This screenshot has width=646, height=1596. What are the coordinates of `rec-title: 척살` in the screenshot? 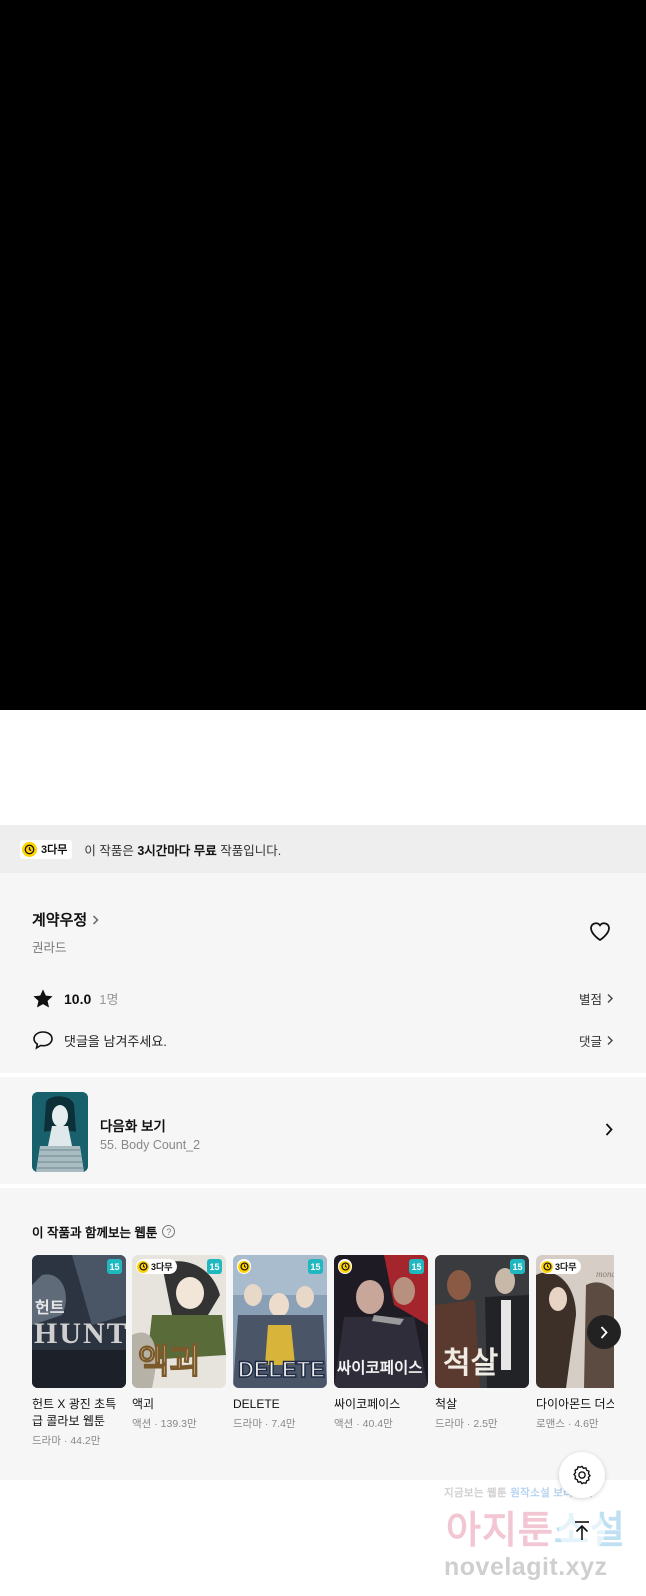 It's located at (446, 1404).